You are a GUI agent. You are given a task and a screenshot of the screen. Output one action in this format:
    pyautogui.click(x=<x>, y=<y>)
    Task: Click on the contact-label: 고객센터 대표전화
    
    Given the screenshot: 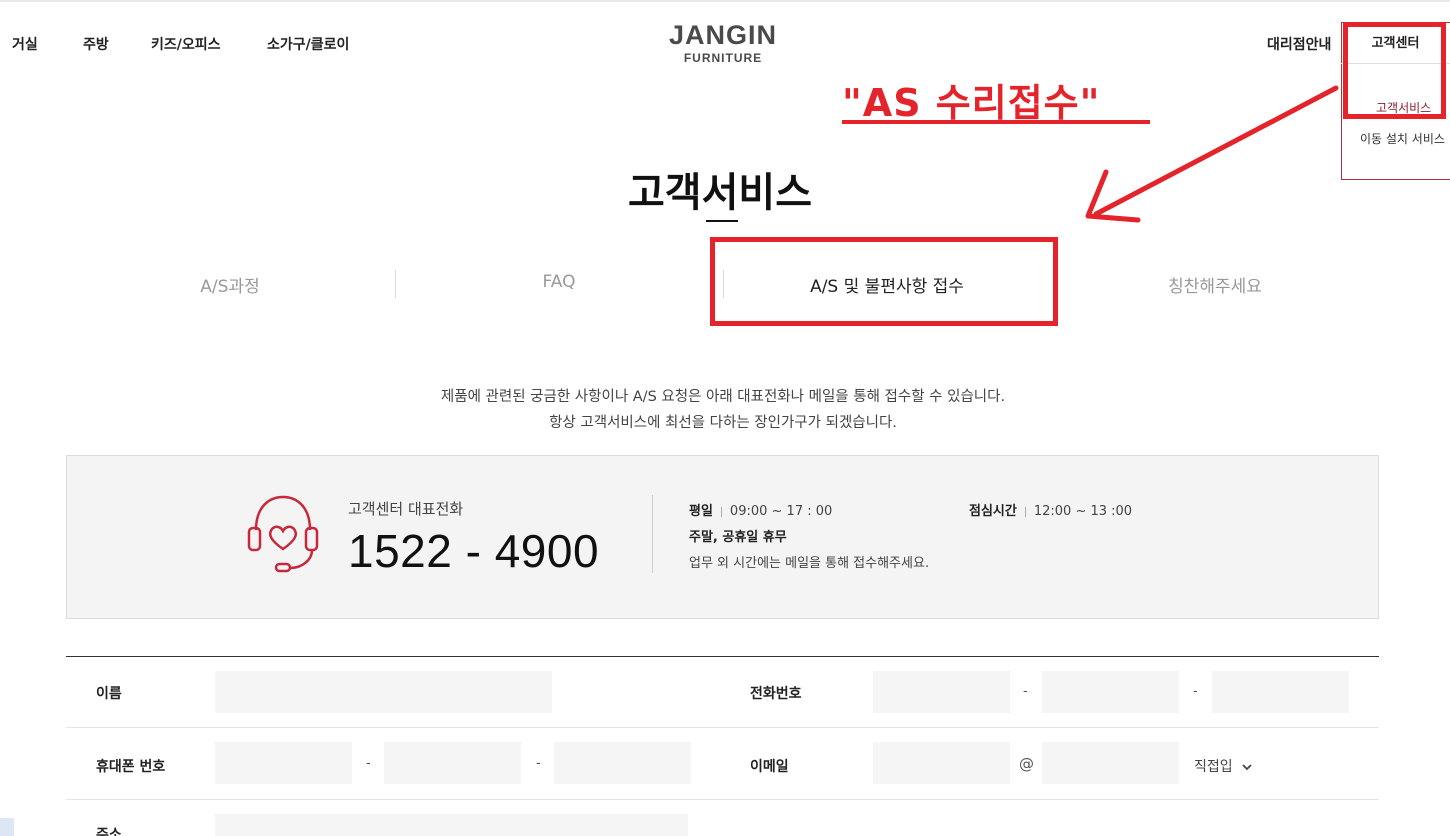 What is the action you would take?
    pyautogui.click(x=406, y=509)
    